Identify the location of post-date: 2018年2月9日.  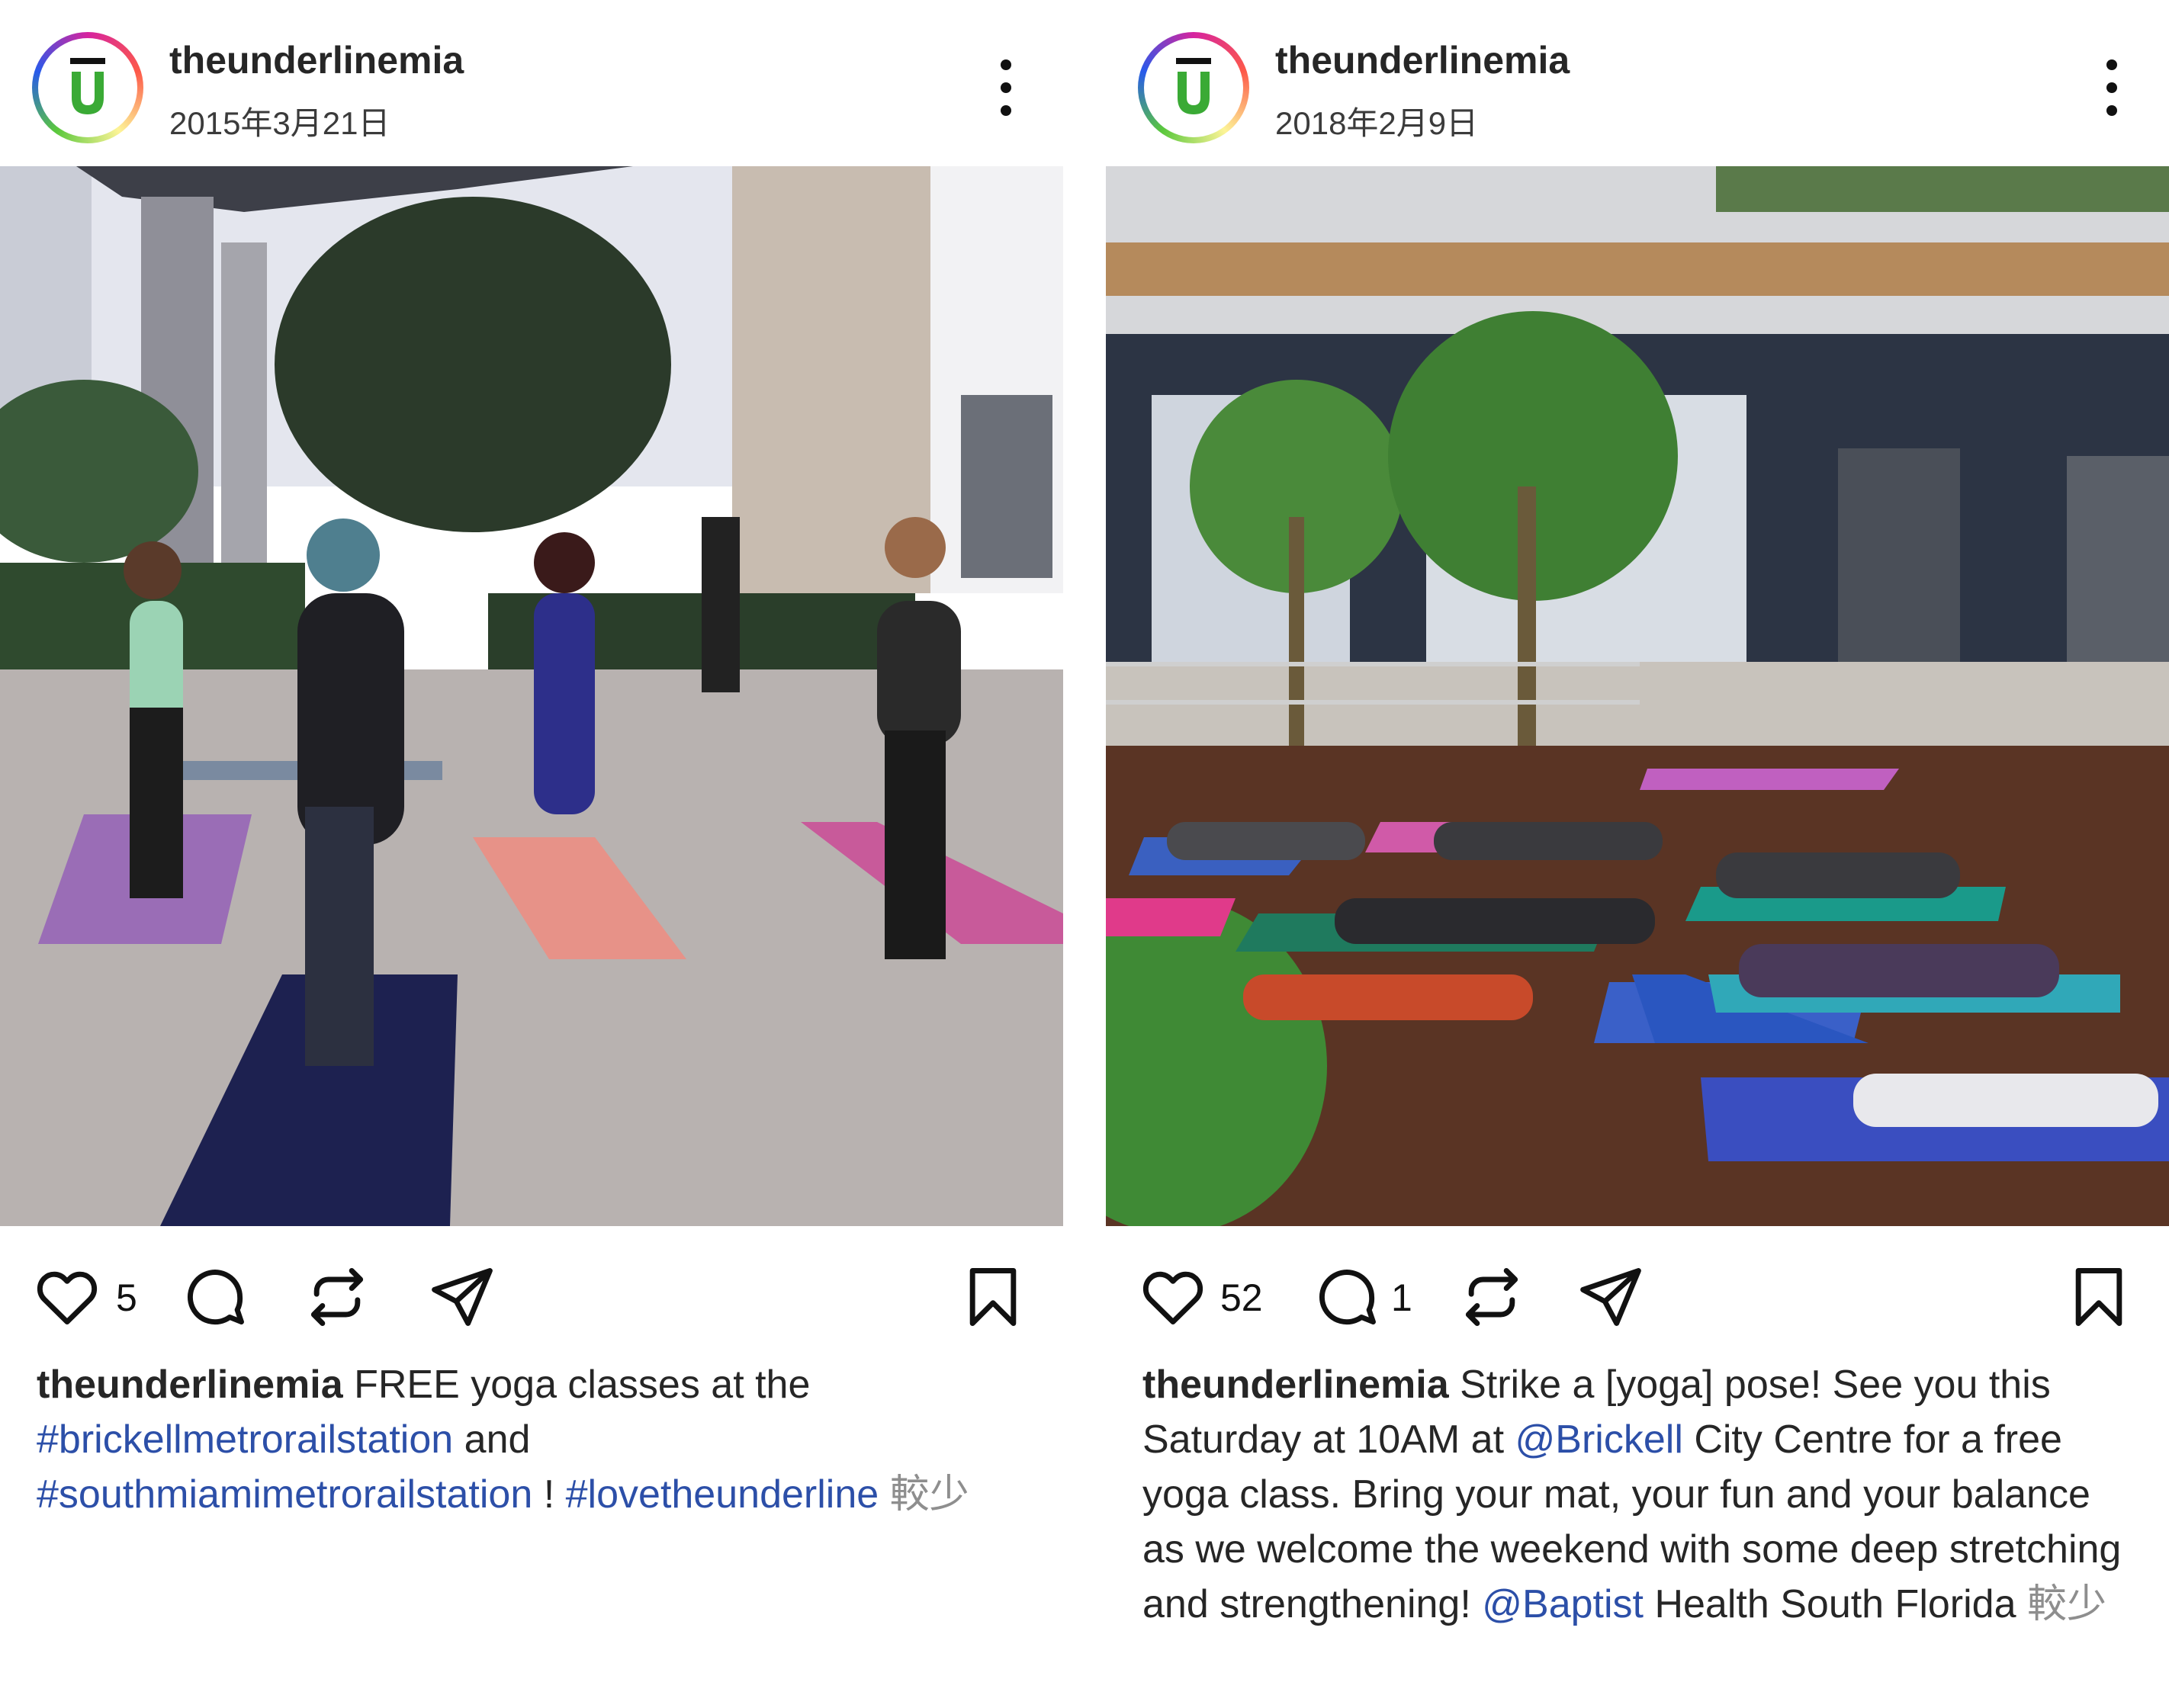
(1377, 123).